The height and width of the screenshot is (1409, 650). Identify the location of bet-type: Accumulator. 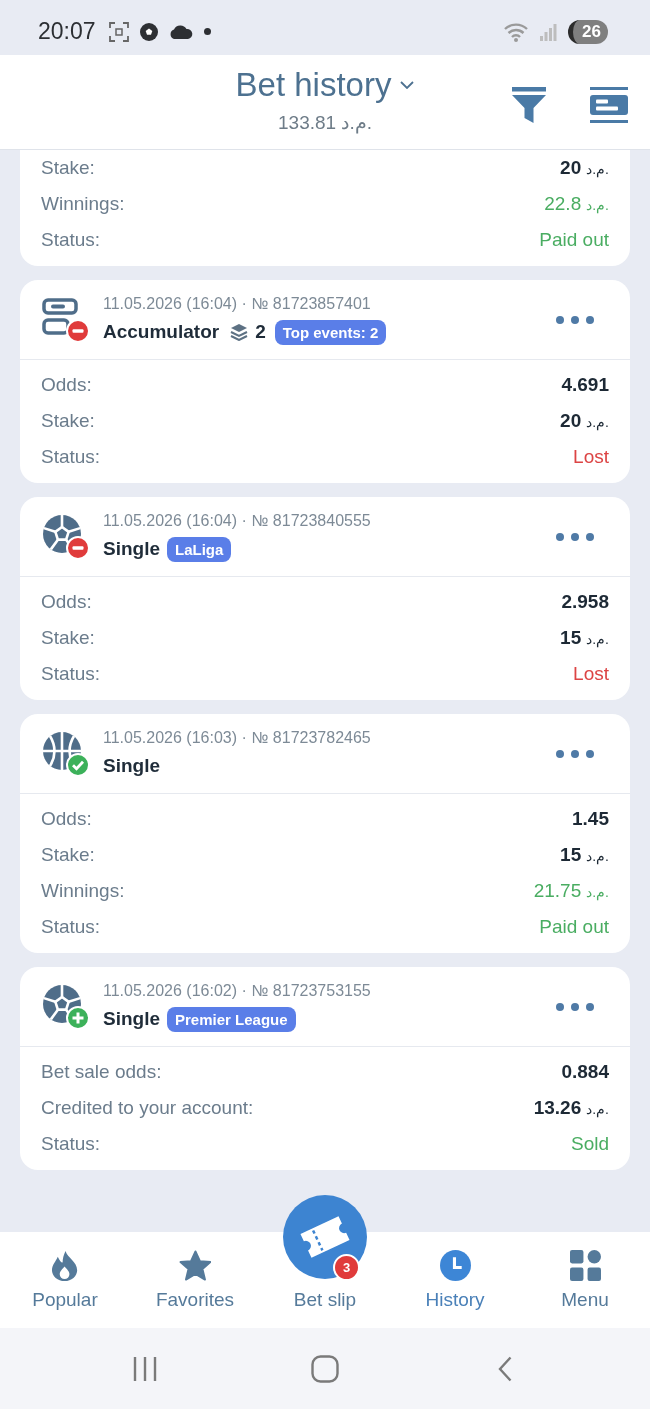
(161, 332).